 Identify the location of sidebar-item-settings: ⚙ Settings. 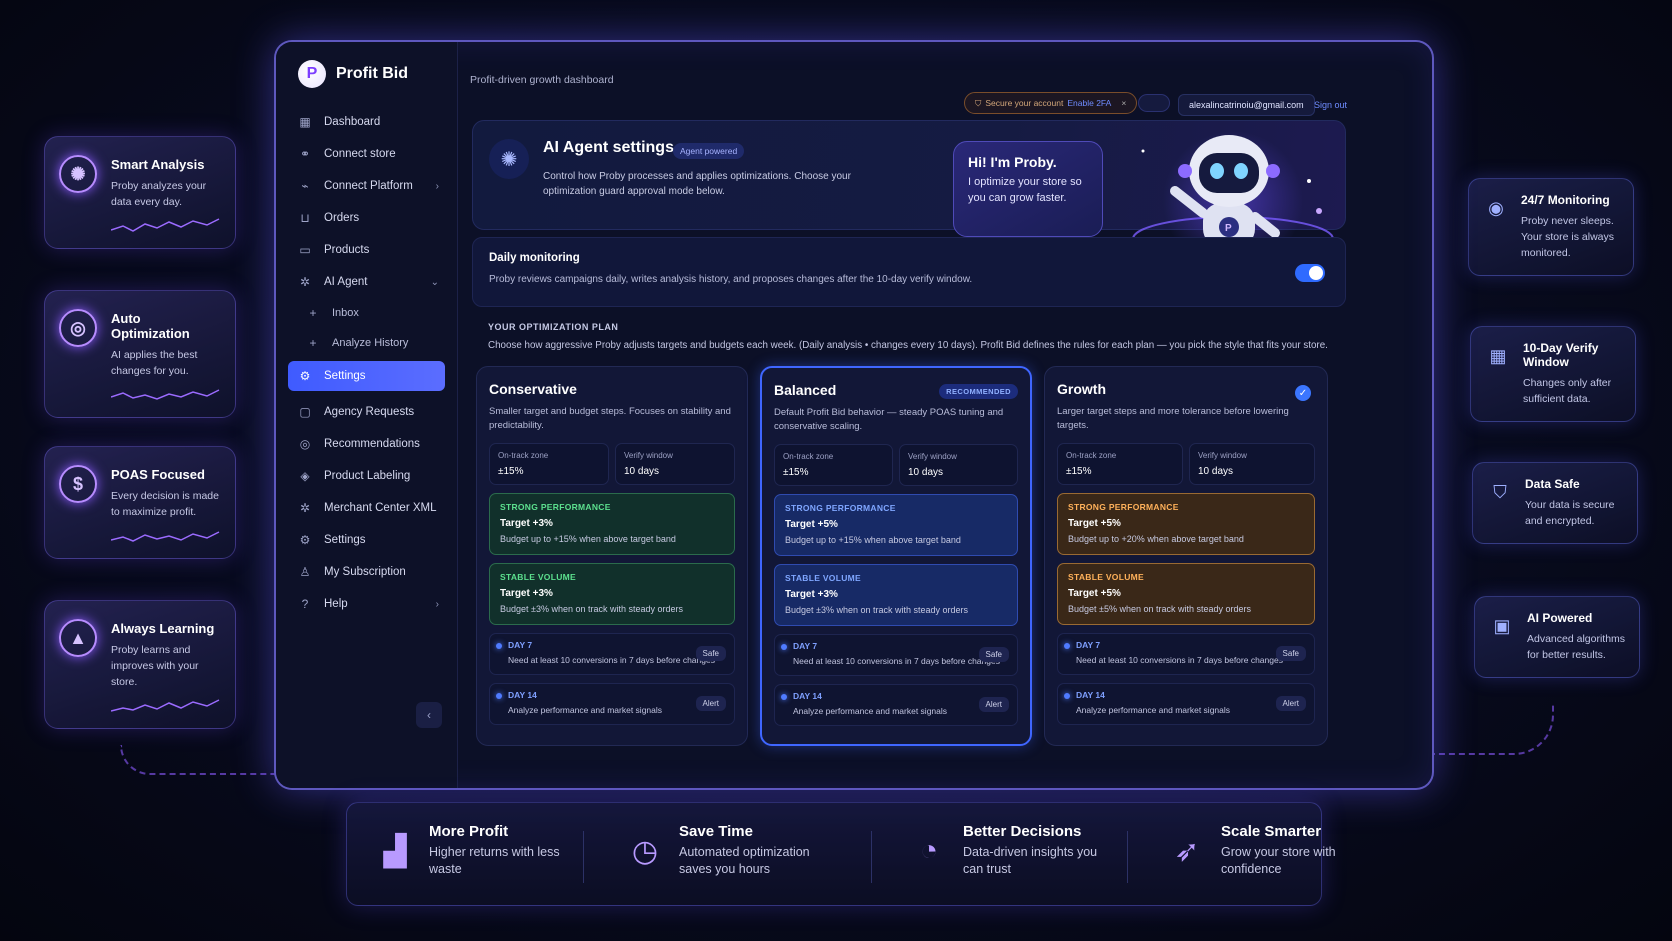
(366, 540).